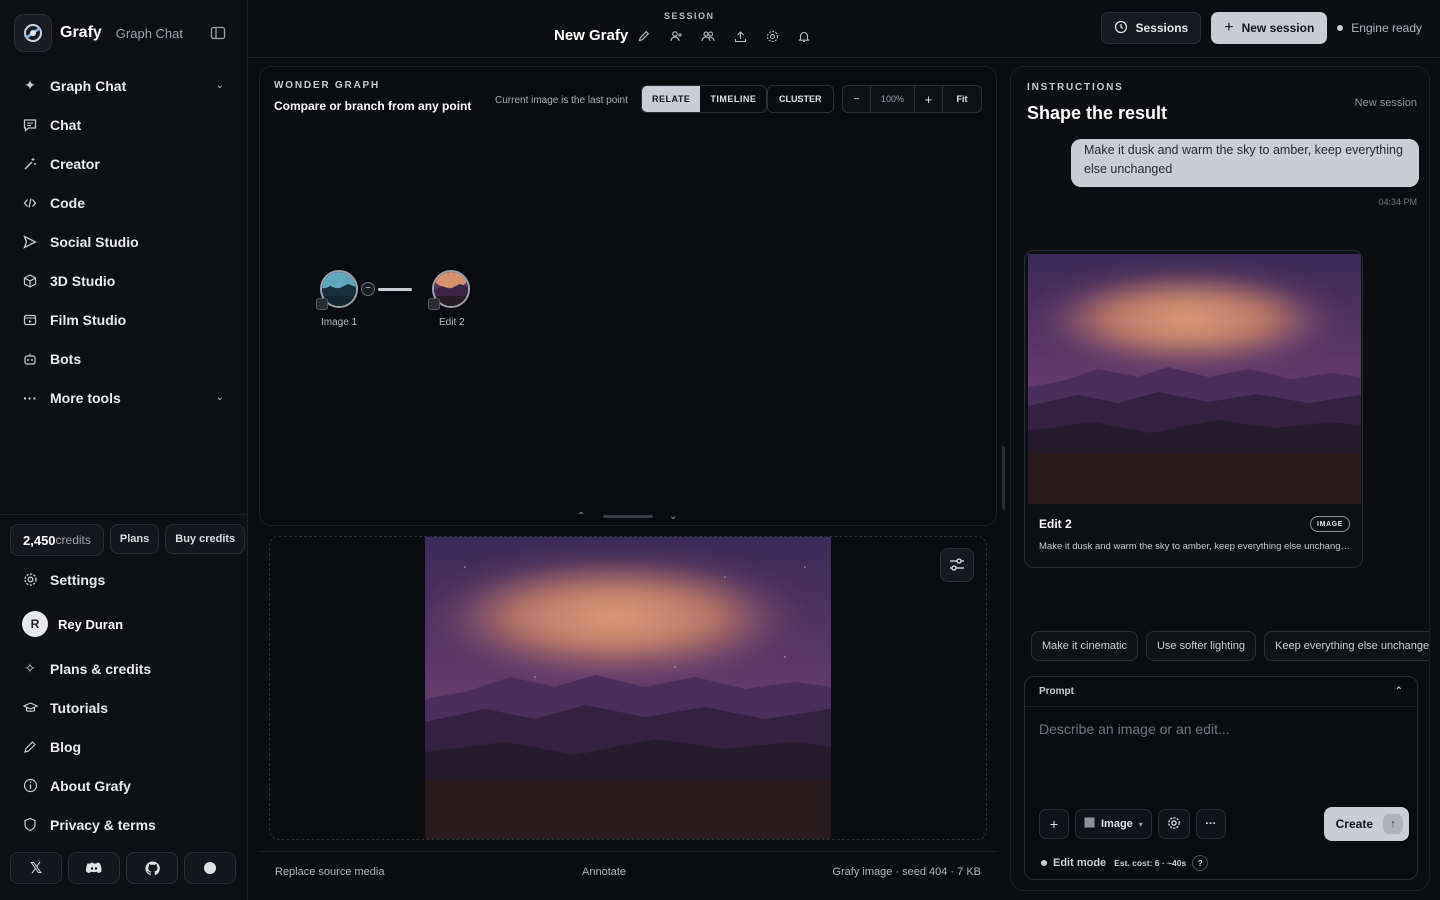  What do you see at coordinates (962, 99) in the screenshot?
I see `fit-button: Fit` at bounding box center [962, 99].